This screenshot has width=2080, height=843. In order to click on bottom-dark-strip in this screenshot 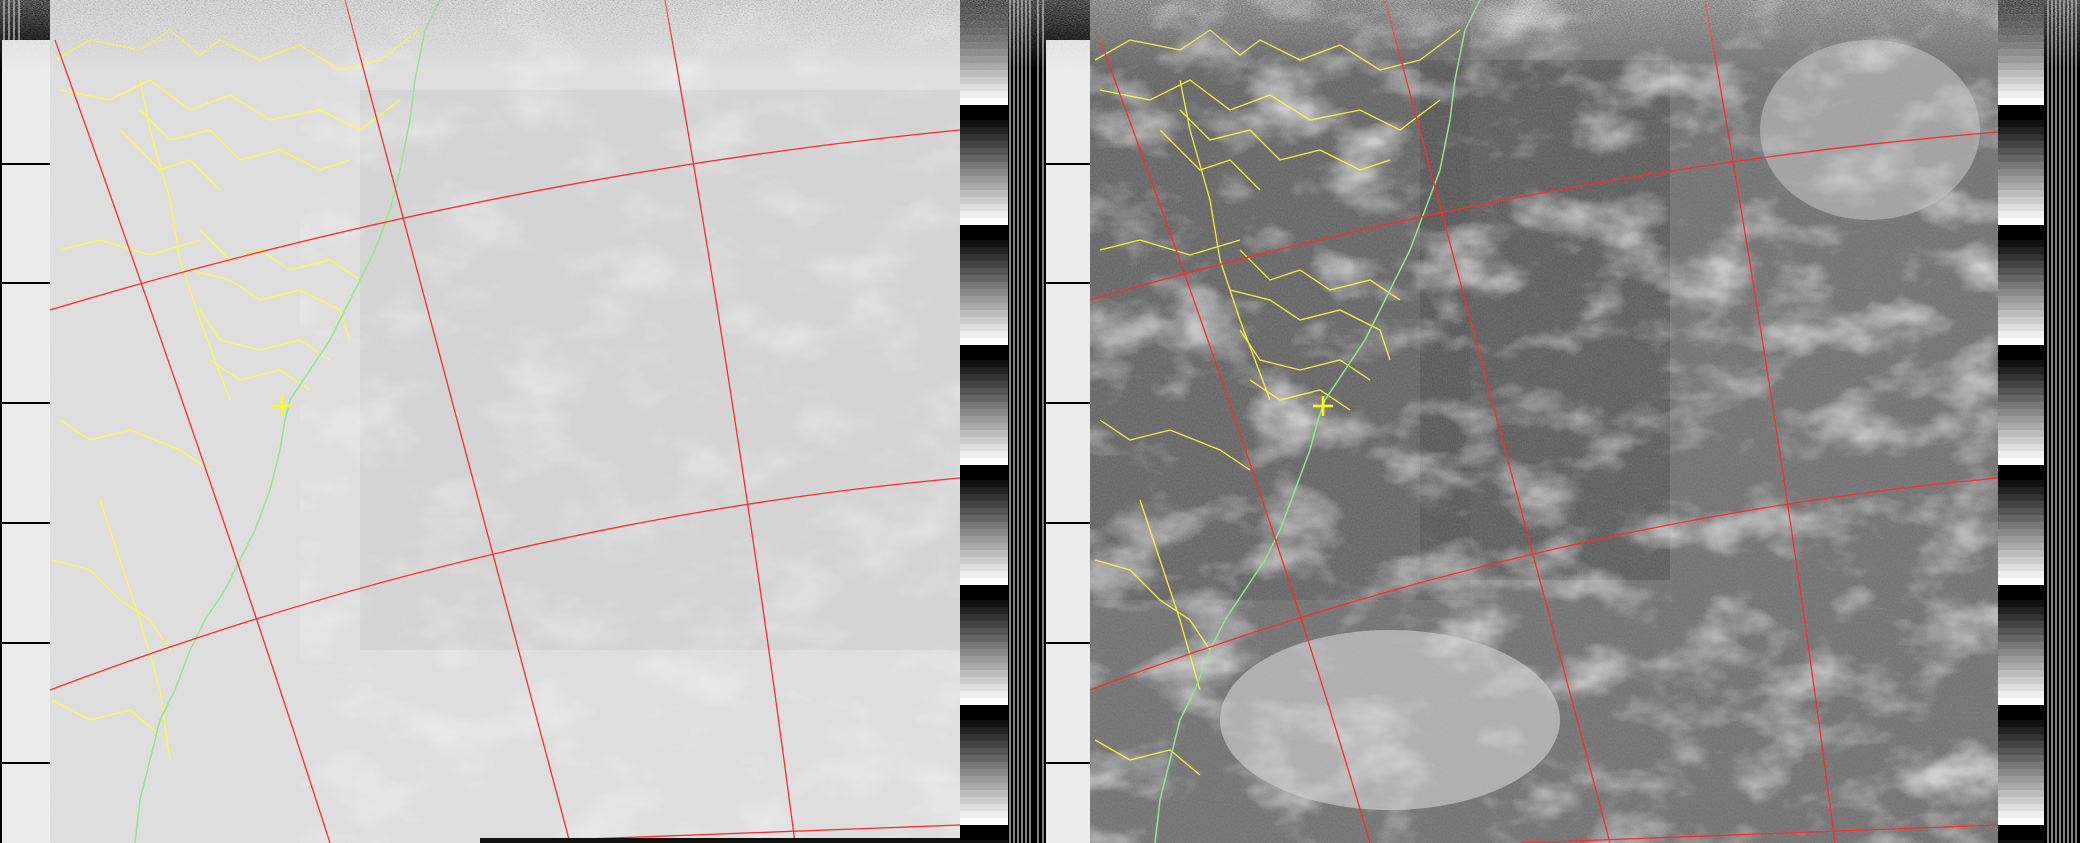, I will do `click(720, 840)`.